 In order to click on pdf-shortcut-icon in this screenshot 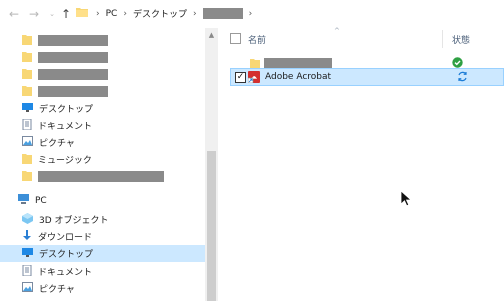, I will do `click(253, 78)`.